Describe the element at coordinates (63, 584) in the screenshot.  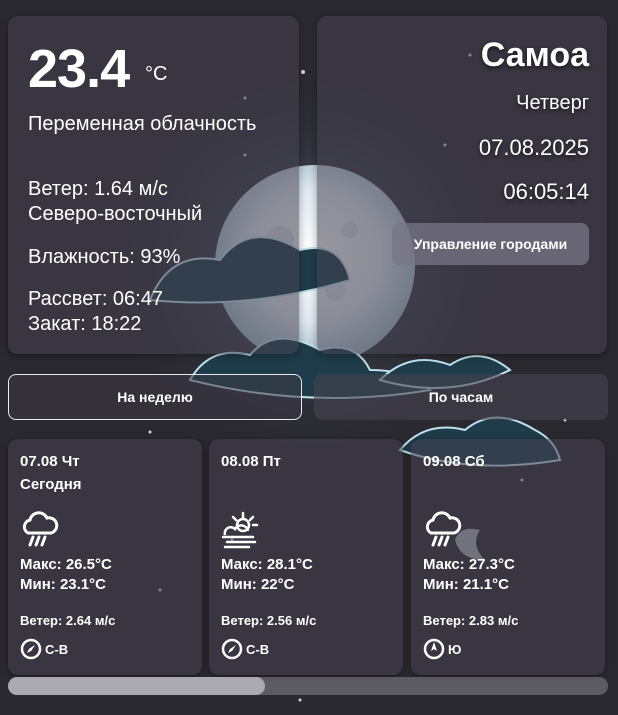
I see `forecast-min: Мин: 23.1°C` at that location.